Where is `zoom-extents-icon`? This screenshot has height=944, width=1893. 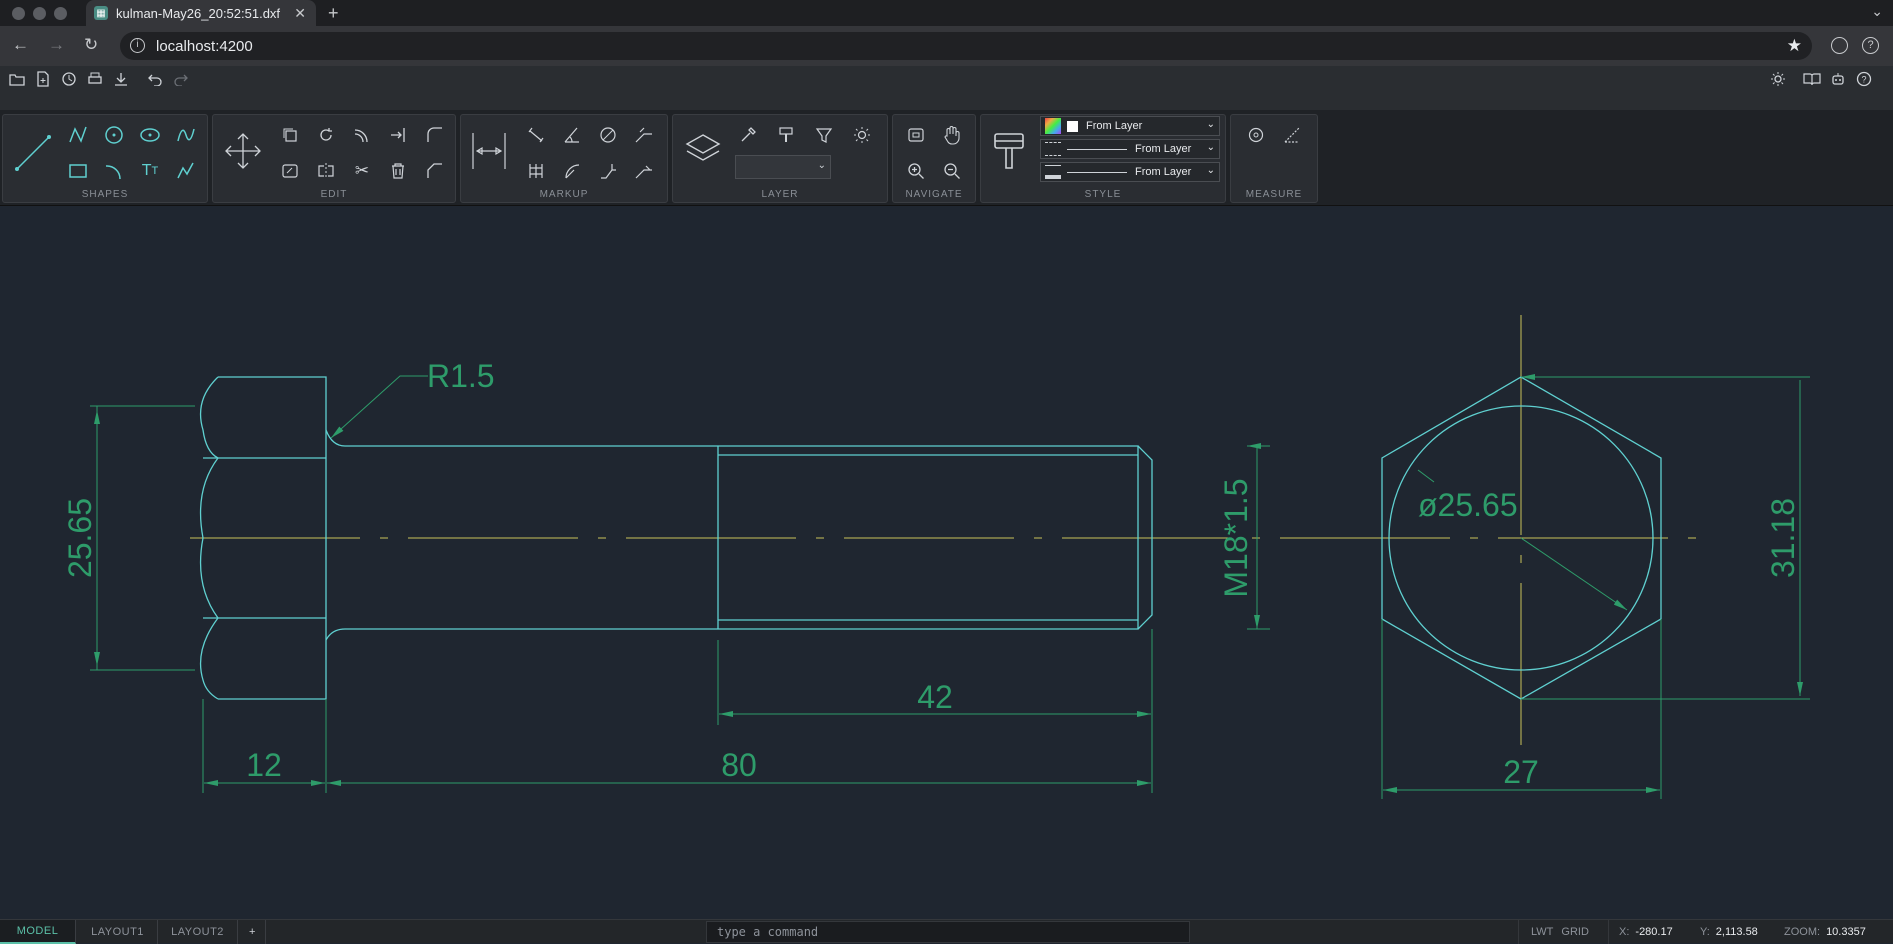
zoom-extents-icon is located at coordinates (916, 135).